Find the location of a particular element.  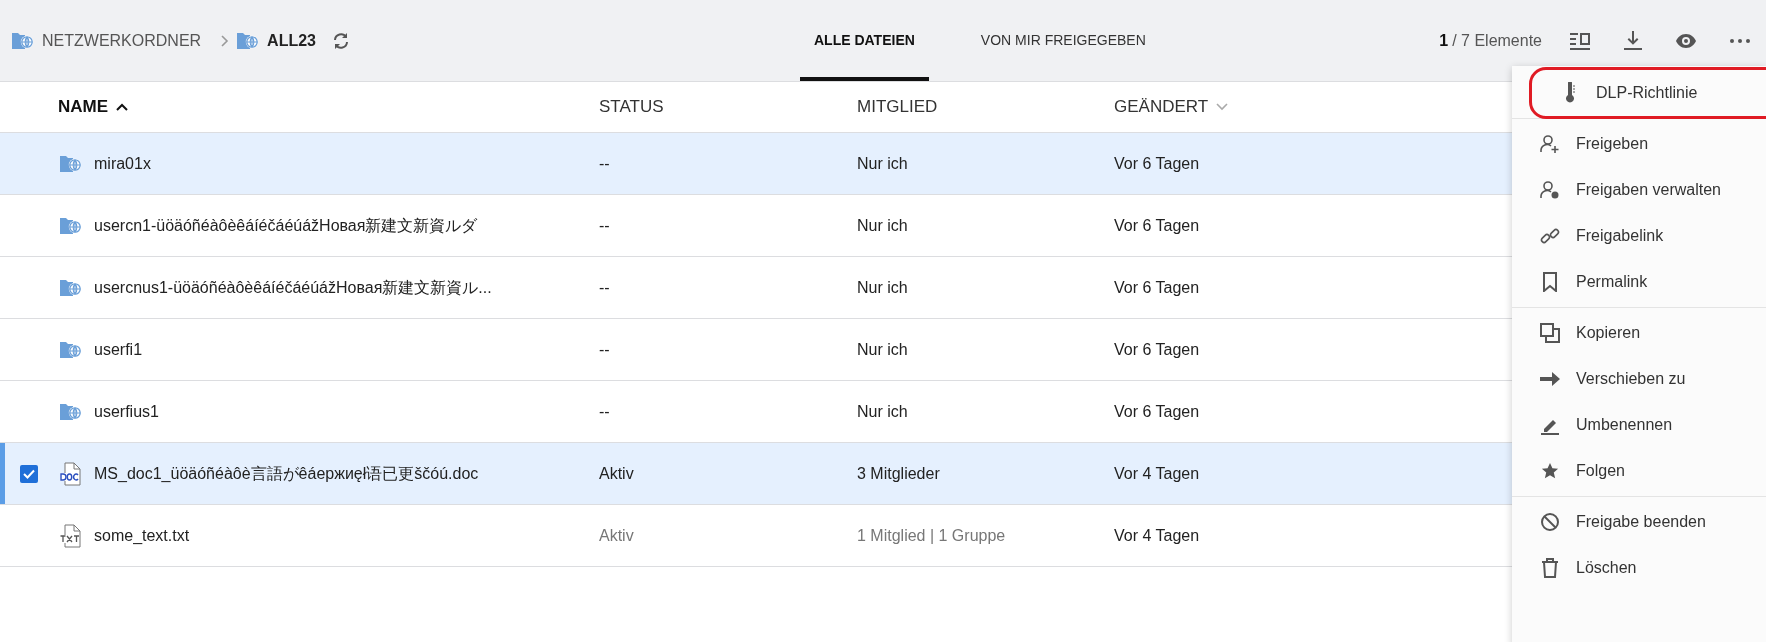

column-header: STATUS is located at coordinates (631, 107).